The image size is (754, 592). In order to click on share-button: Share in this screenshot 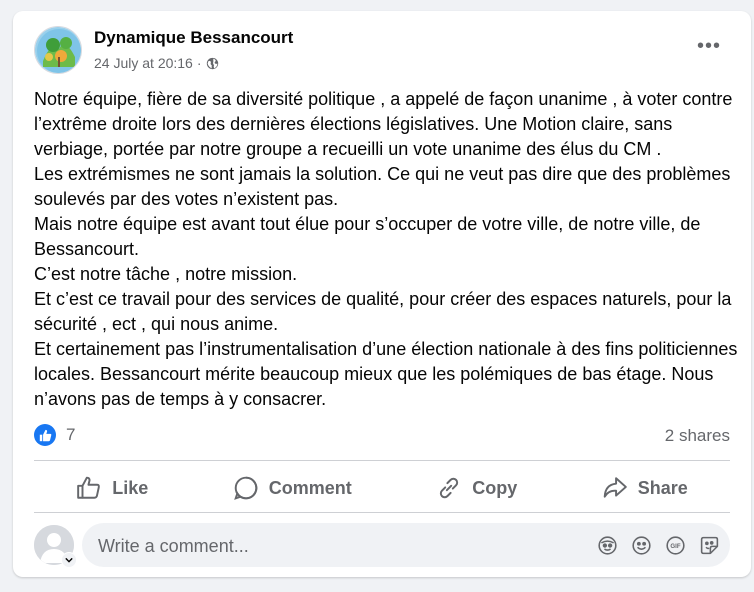, I will do `click(645, 488)`.